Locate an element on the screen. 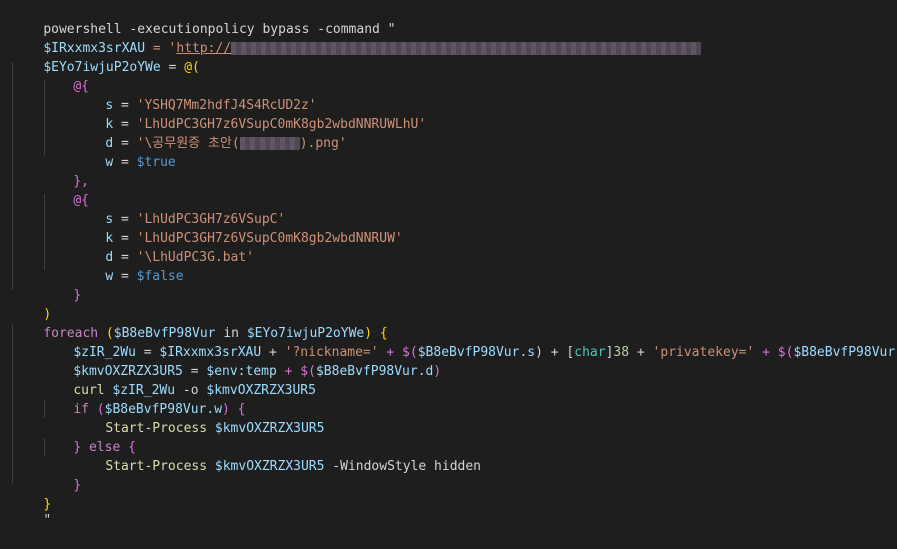 This screenshot has width=897, height=549. code-line-7: d = '\공무원증 초안().png' is located at coordinates (210, 133).